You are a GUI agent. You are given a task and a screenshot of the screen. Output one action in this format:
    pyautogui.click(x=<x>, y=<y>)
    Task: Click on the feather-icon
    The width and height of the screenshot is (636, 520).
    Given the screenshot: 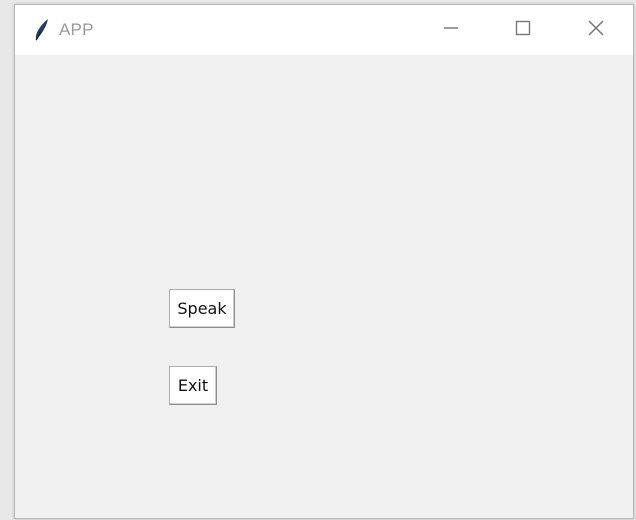 What is the action you would take?
    pyautogui.click(x=42, y=30)
    